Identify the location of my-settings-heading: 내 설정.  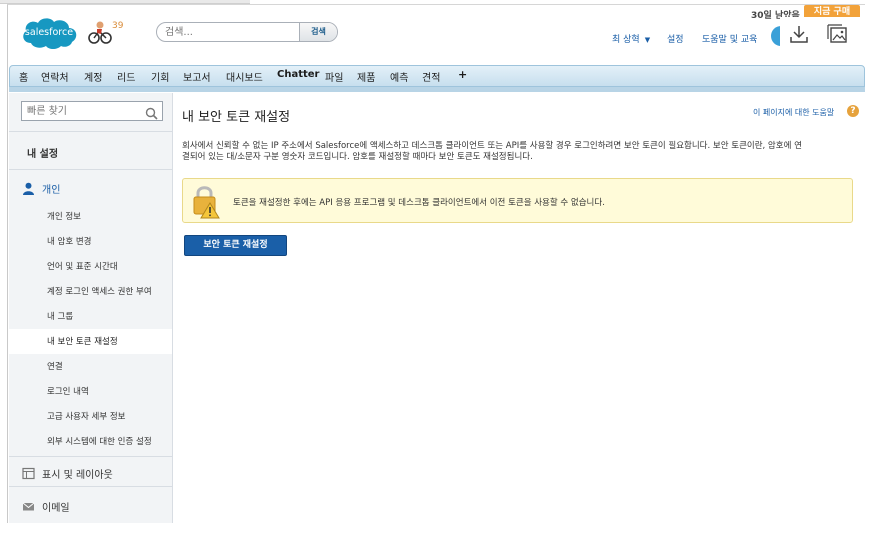
(43, 154).